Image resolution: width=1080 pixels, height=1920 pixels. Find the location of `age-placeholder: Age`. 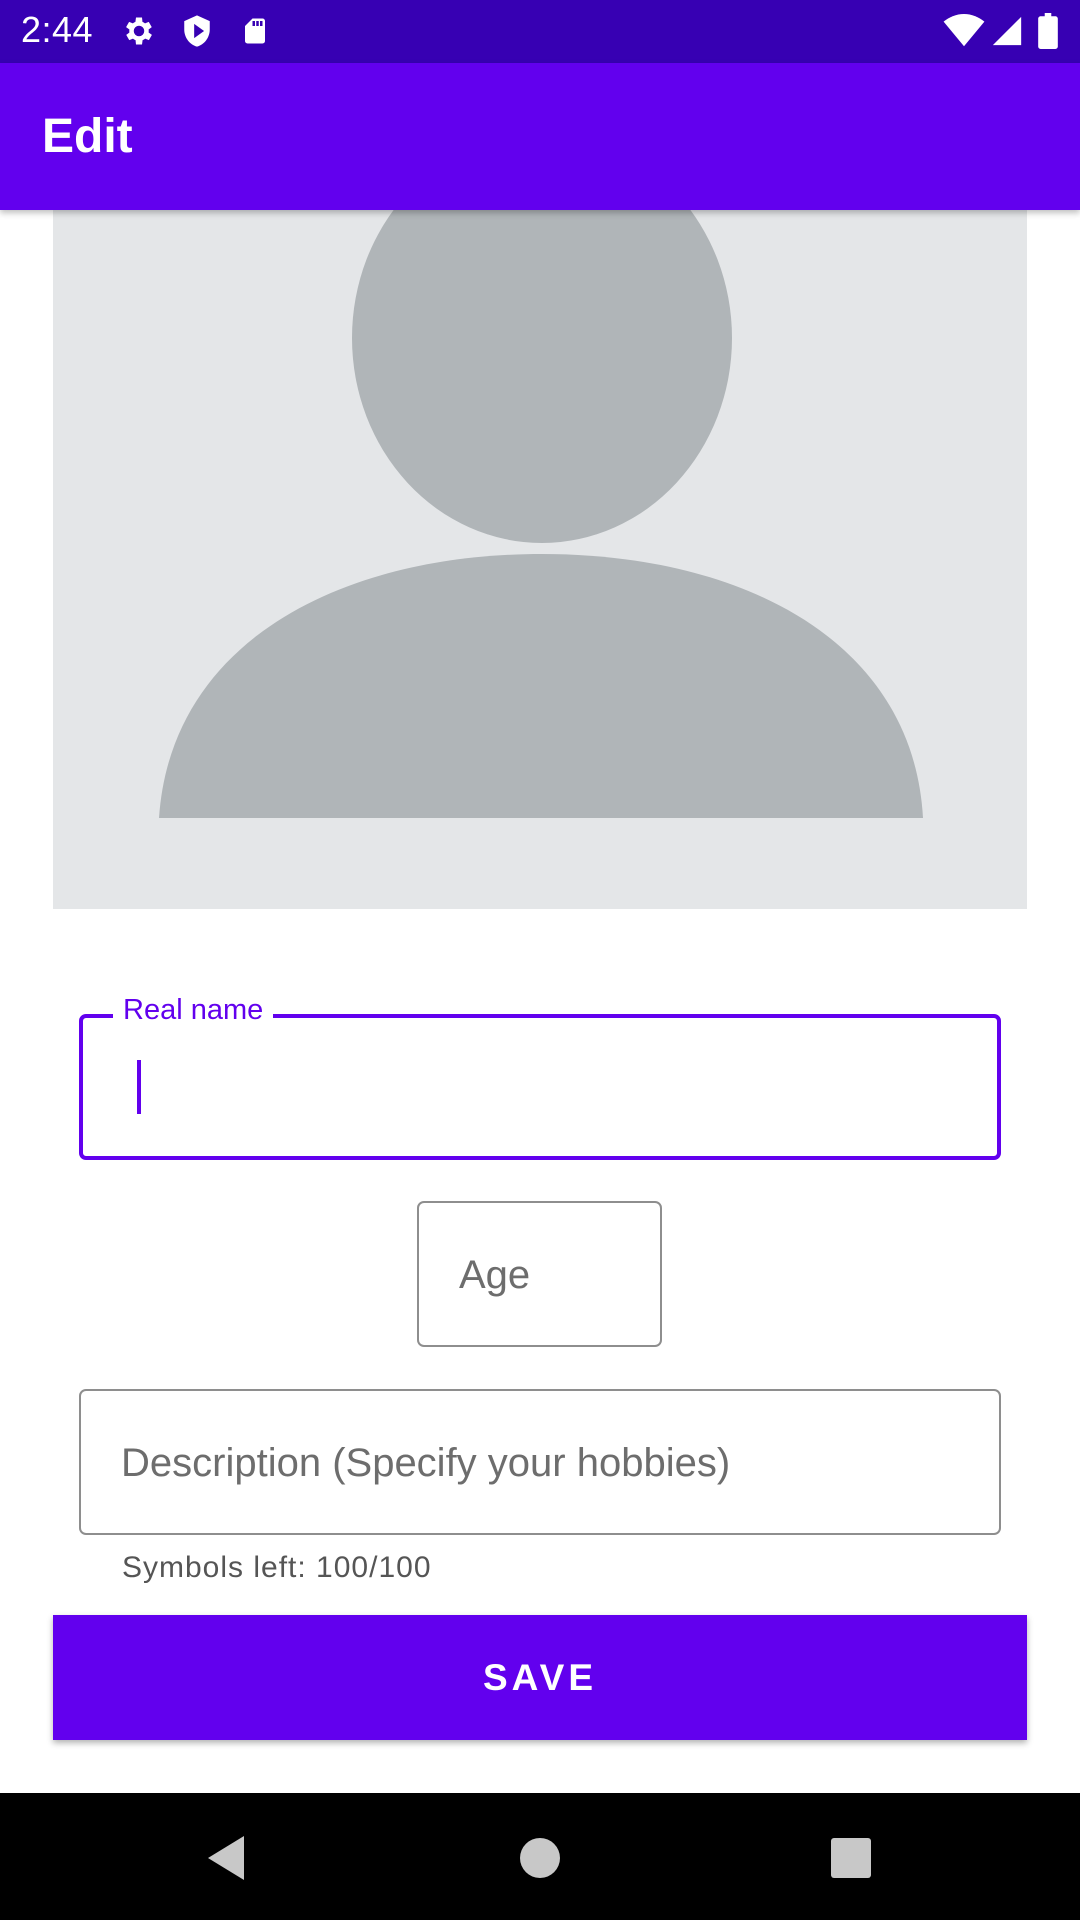

age-placeholder: Age is located at coordinates (495, 1275).